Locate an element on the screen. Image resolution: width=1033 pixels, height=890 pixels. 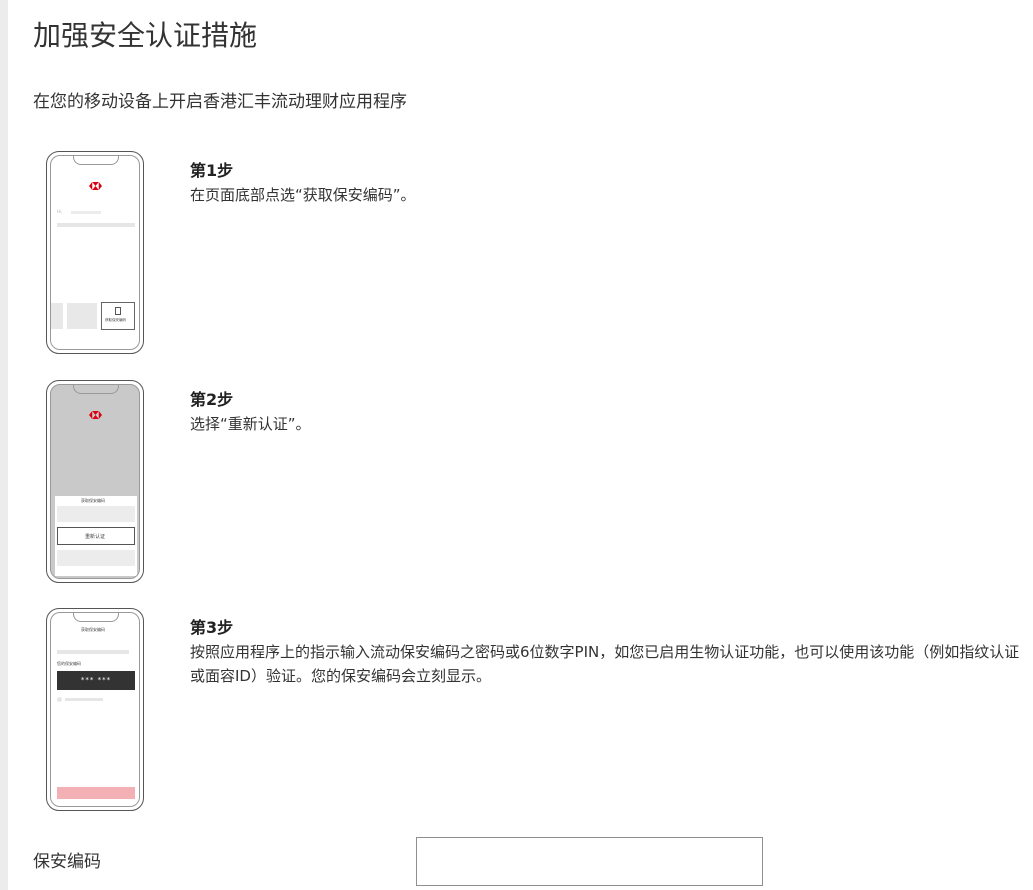
step-3-heading: 第3步 is located at coordinates (212, 627).